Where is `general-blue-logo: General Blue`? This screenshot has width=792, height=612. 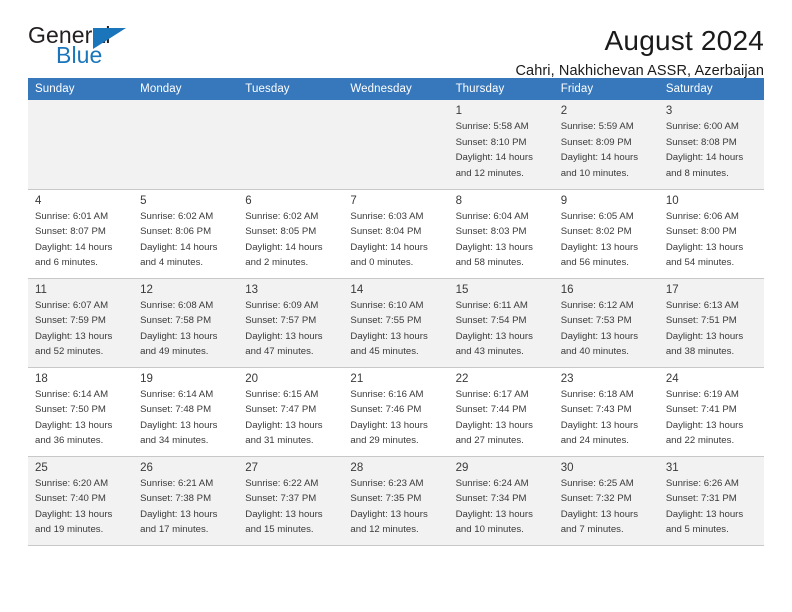
general-blue-logo: General Blue is located at coordinates (88, 48).